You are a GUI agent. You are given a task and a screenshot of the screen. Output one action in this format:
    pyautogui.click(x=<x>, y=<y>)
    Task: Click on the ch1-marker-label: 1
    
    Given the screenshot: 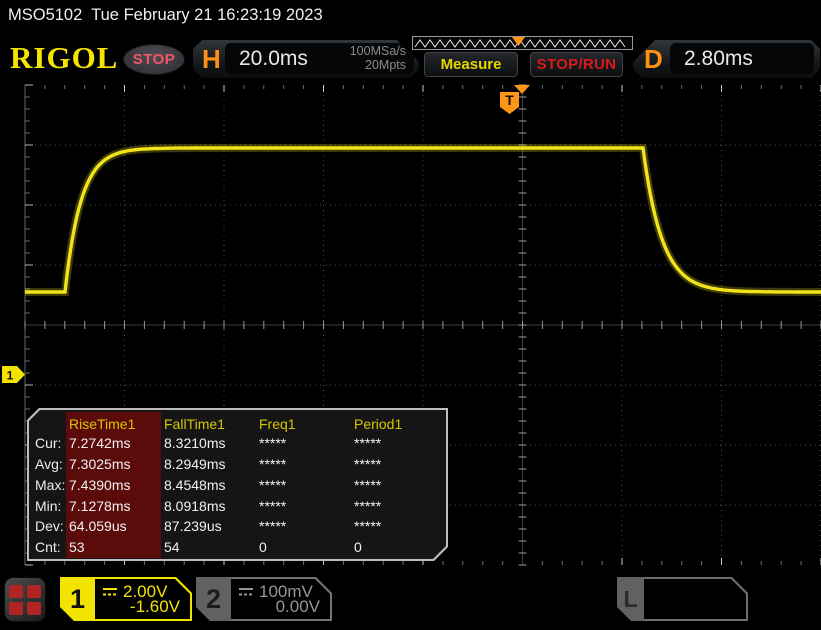 What is the action you would take?
    pyautogui.click(x=10, y=376)
    